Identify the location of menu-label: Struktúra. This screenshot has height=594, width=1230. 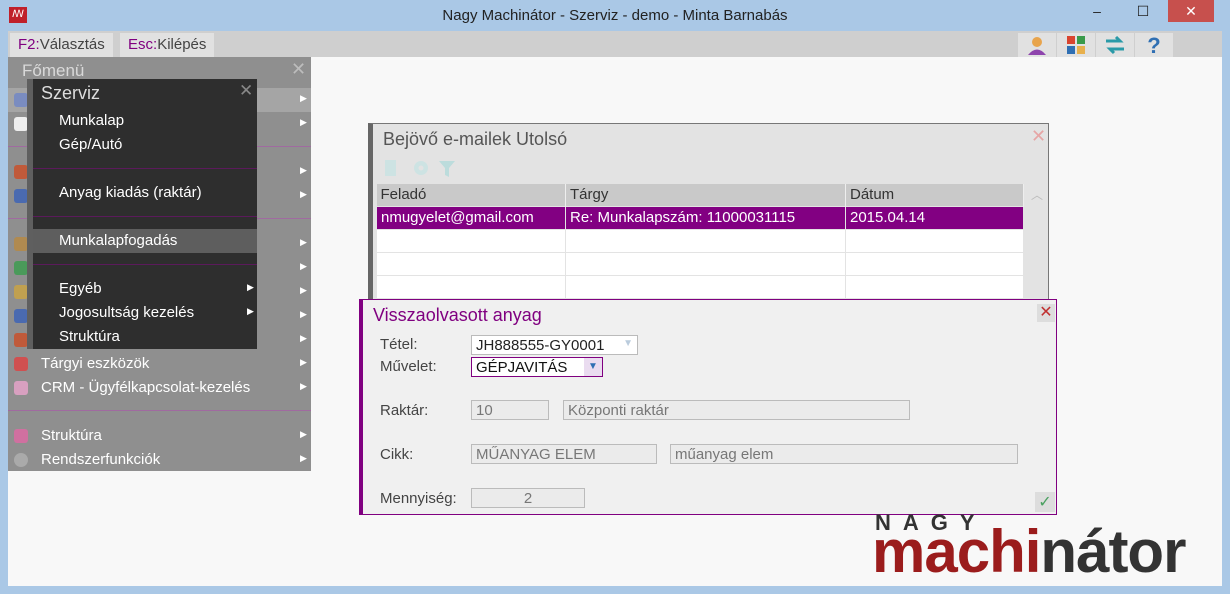
(89, 336).